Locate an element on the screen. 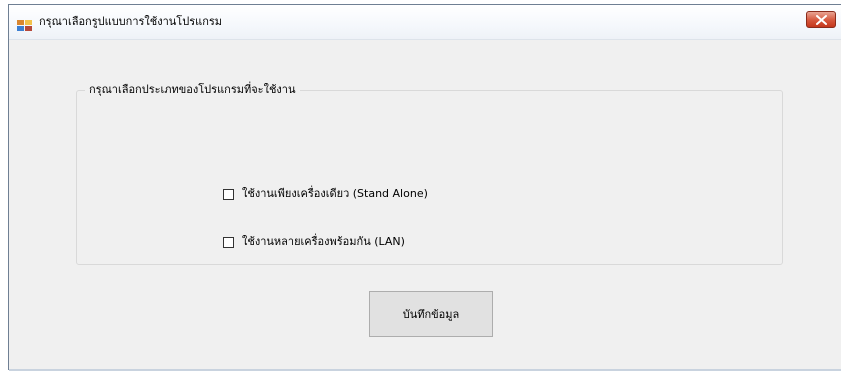 This screenshot has height=371, width=841. app-window-icon is located at coordinates (25, 24).